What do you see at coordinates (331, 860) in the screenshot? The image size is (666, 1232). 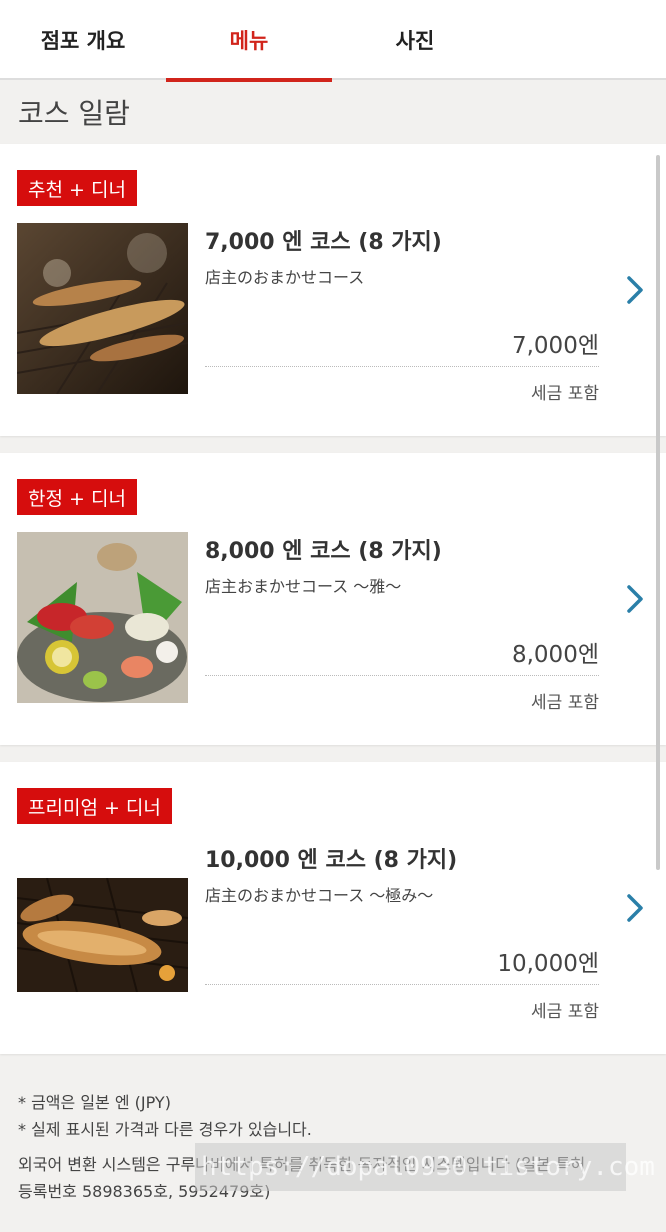 I see `course-name: 10,000 엔 코스 (8 가지)` at bounding box center [331, 860].